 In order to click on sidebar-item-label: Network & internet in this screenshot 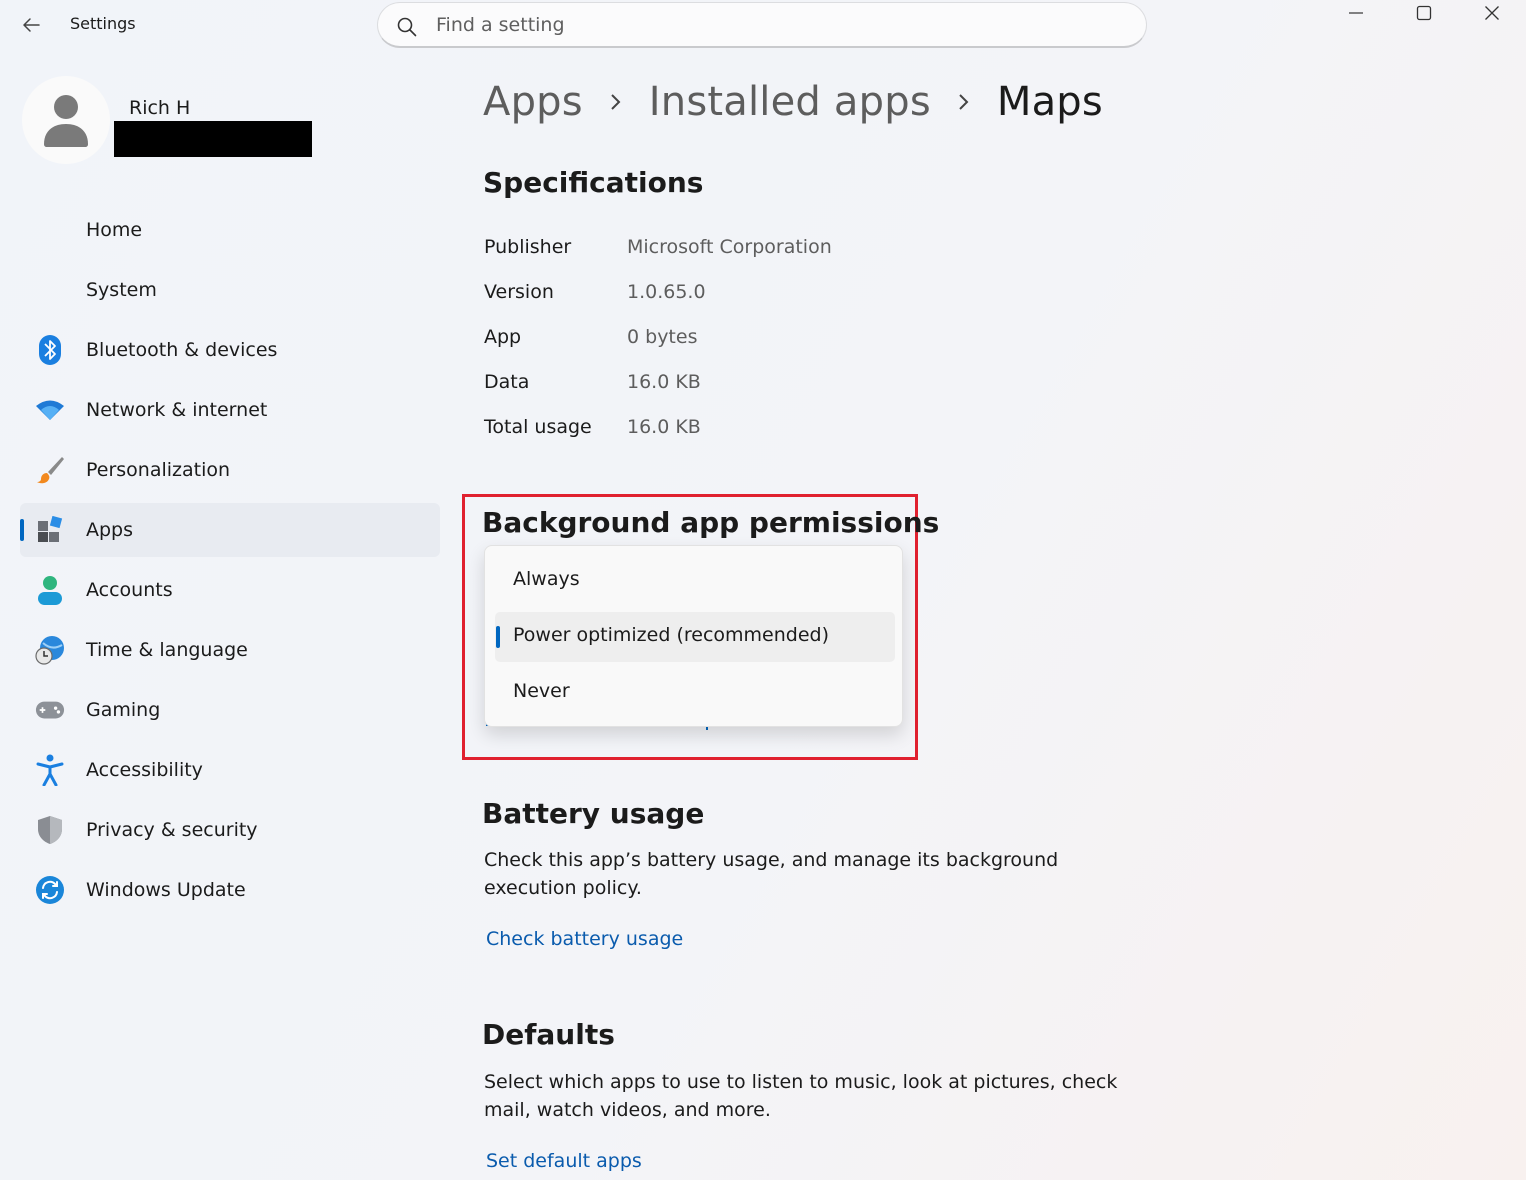, I will do `click(177, 410)`.